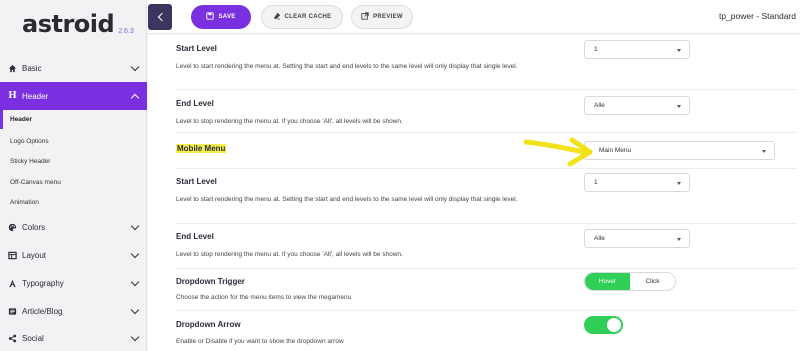 Image resolution: width=800 pixels, height=351 pixels. I want to click on site-title: tp_power - Standard, so click(757, 16).